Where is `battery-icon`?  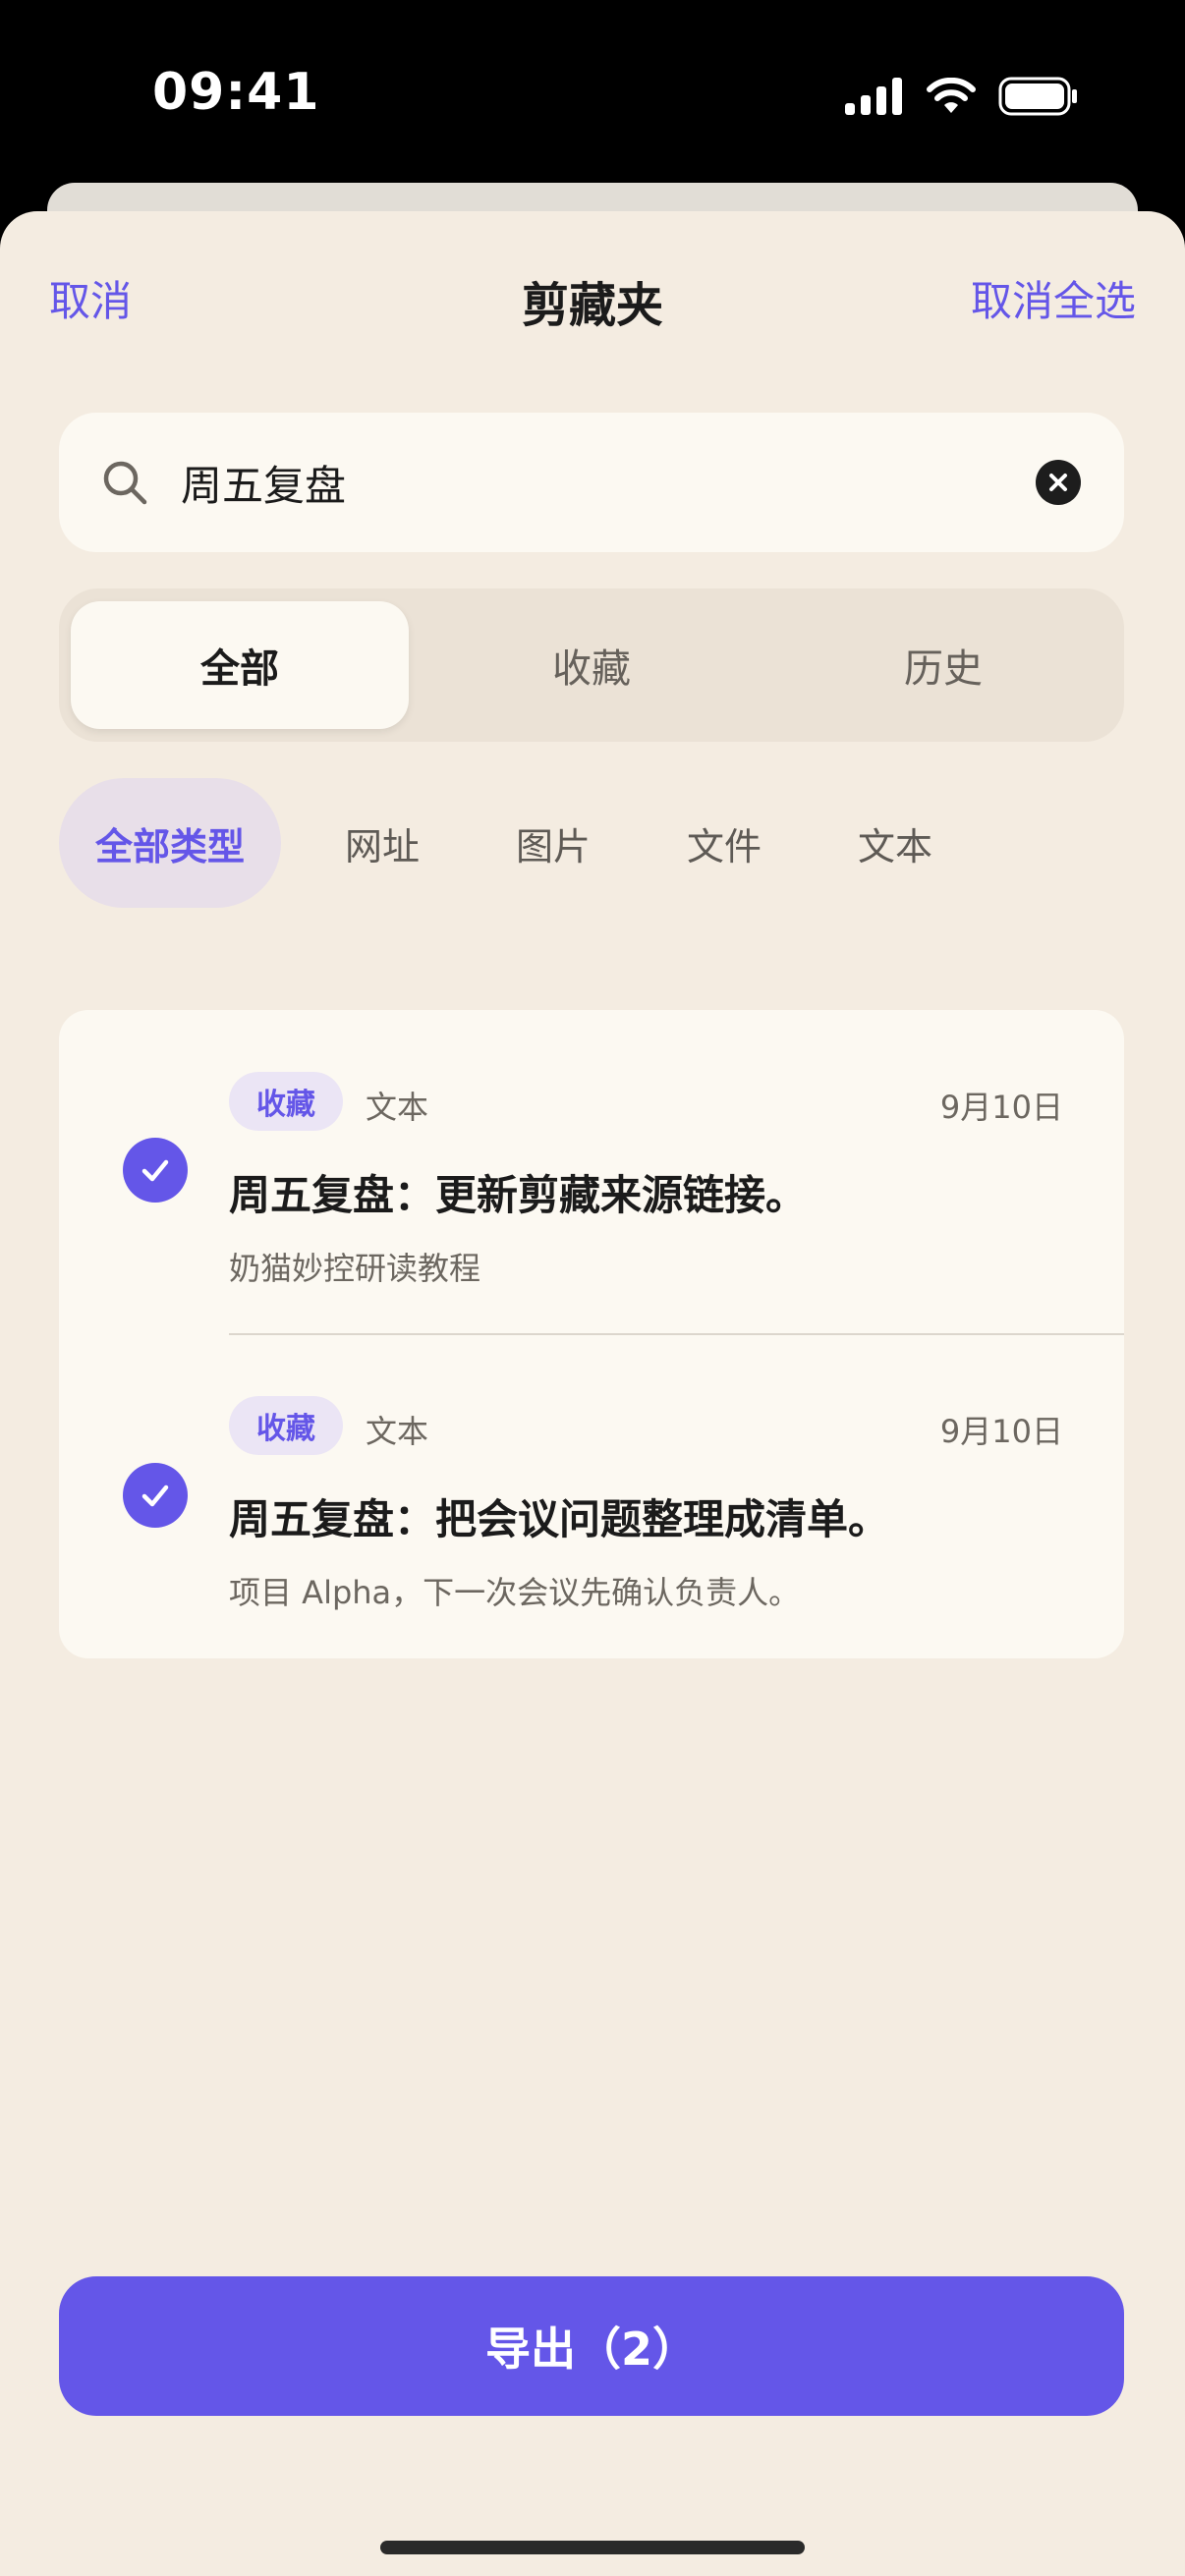 battery-icon is located at coordinates (1038, 96).